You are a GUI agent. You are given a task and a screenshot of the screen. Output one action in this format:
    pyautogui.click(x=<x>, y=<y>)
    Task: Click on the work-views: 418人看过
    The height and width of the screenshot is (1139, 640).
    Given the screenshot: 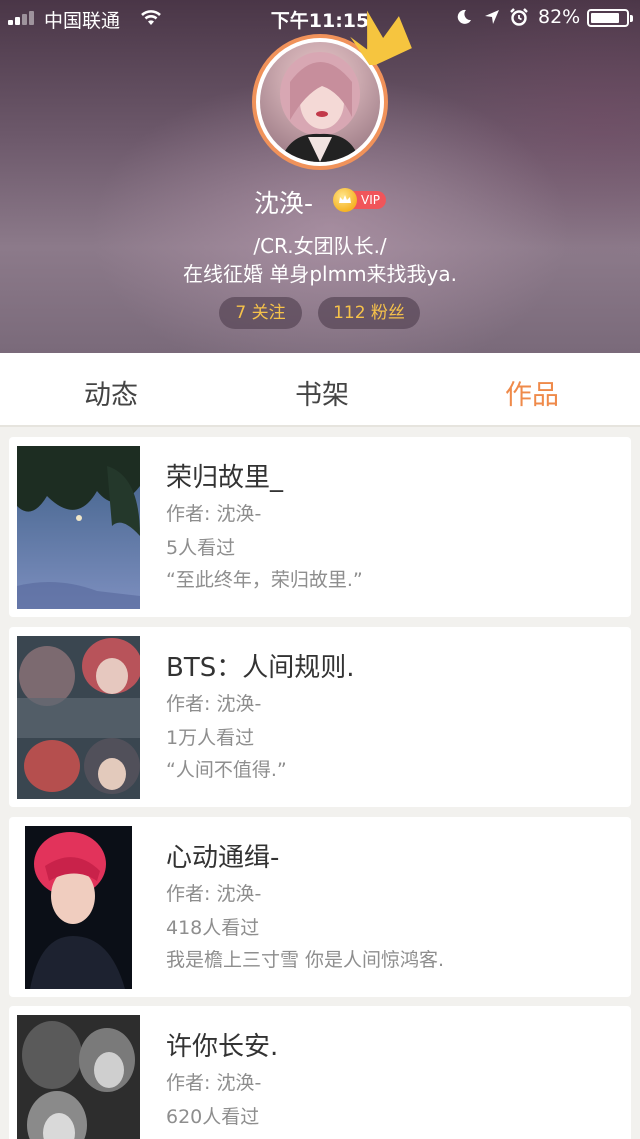 What is the action you would take?
    pyautogui.click(x=213, y=928)
    